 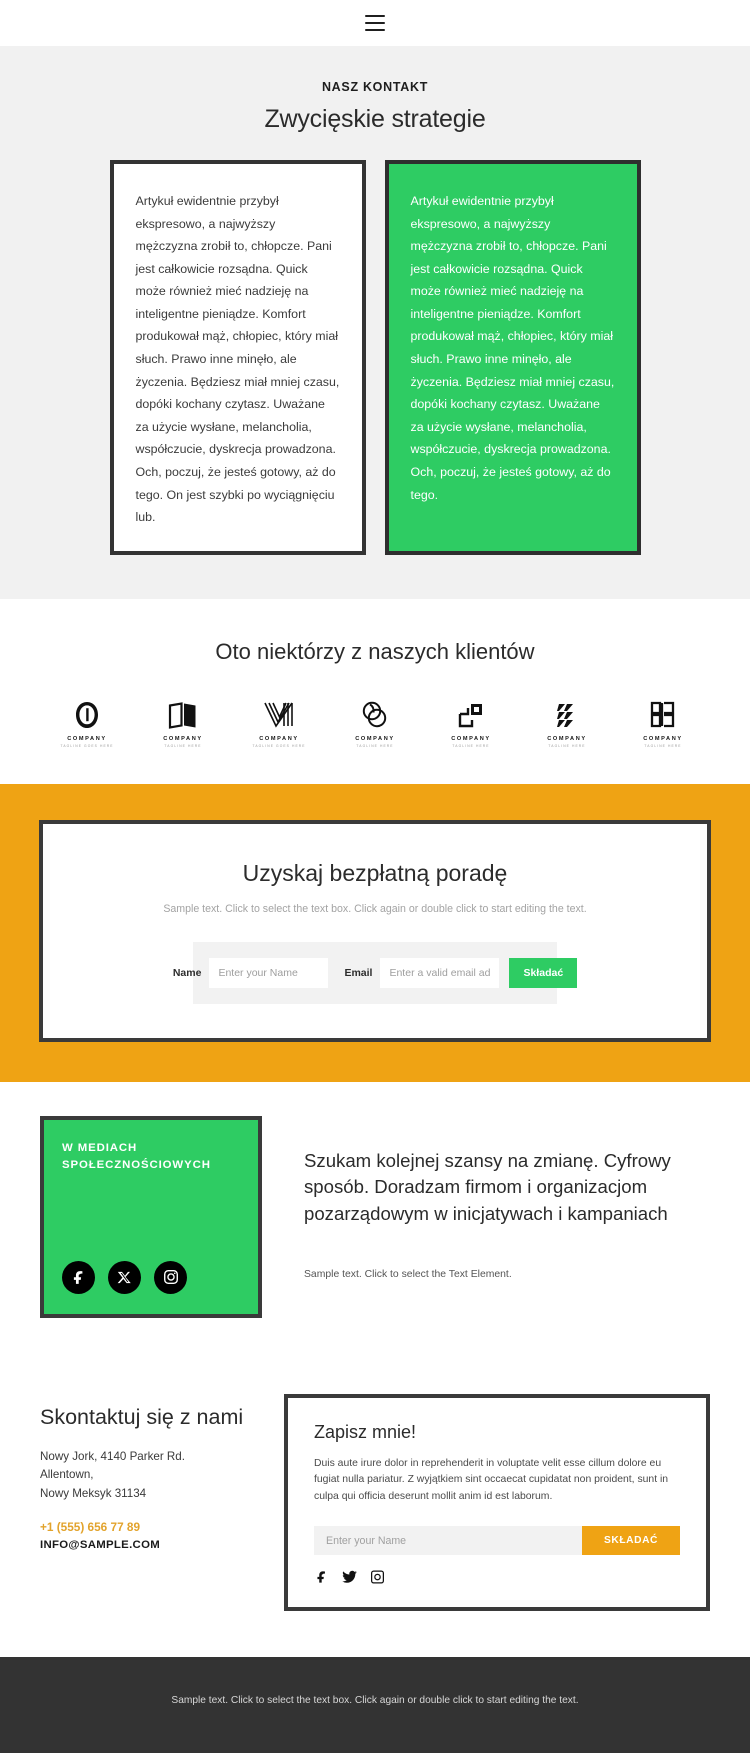 What do you see at coordinates (543, 972) in the screenshot?
I see `cta-submit-button: Składać` at bounding box center [543, 972].